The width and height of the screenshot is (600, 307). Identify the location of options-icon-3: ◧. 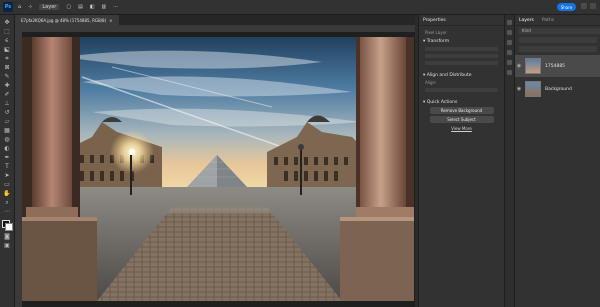
(92, 7).